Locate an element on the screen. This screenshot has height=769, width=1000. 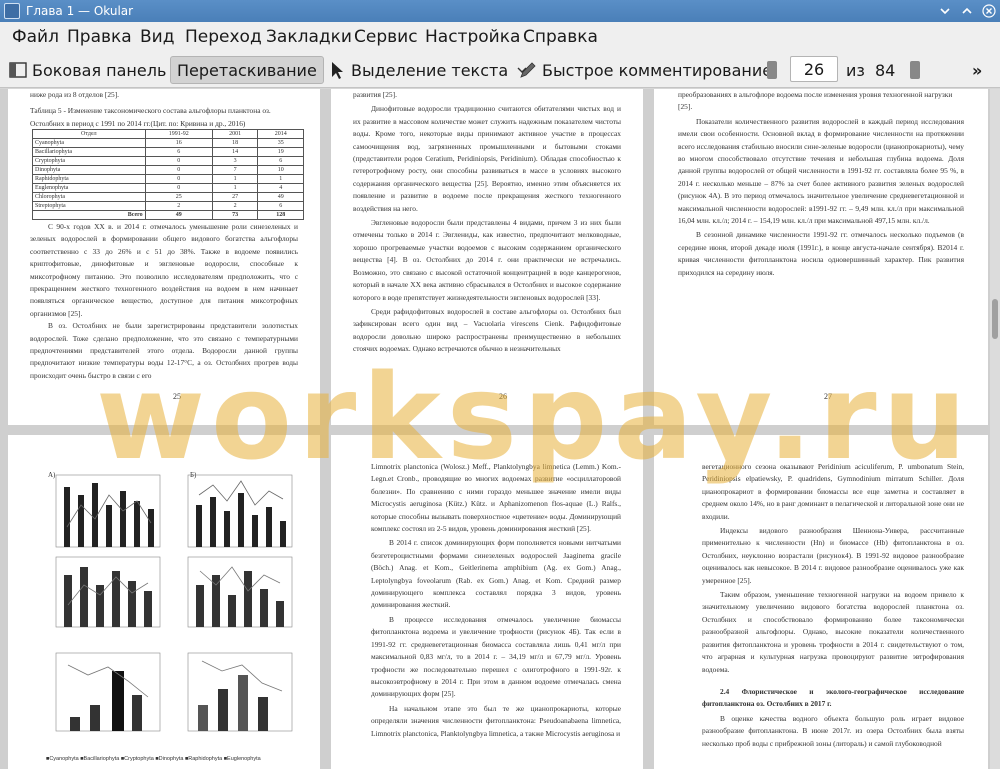
table-cell: 19 is located at coordinates (280, 152).